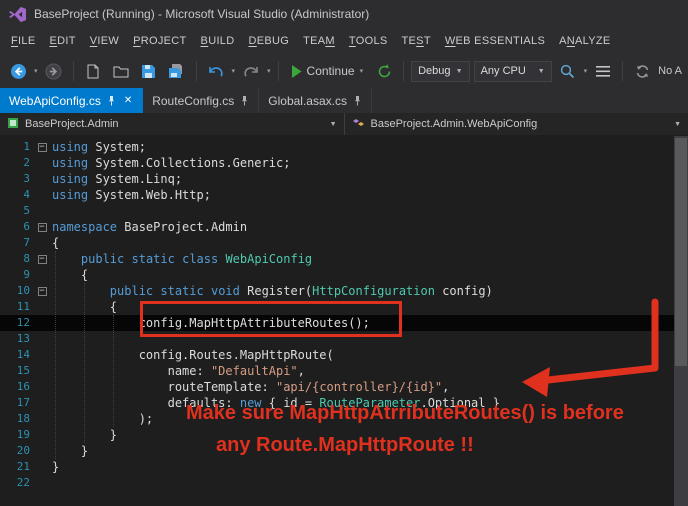  I want to click on code-line-18: 18 );, so click(337, 419).